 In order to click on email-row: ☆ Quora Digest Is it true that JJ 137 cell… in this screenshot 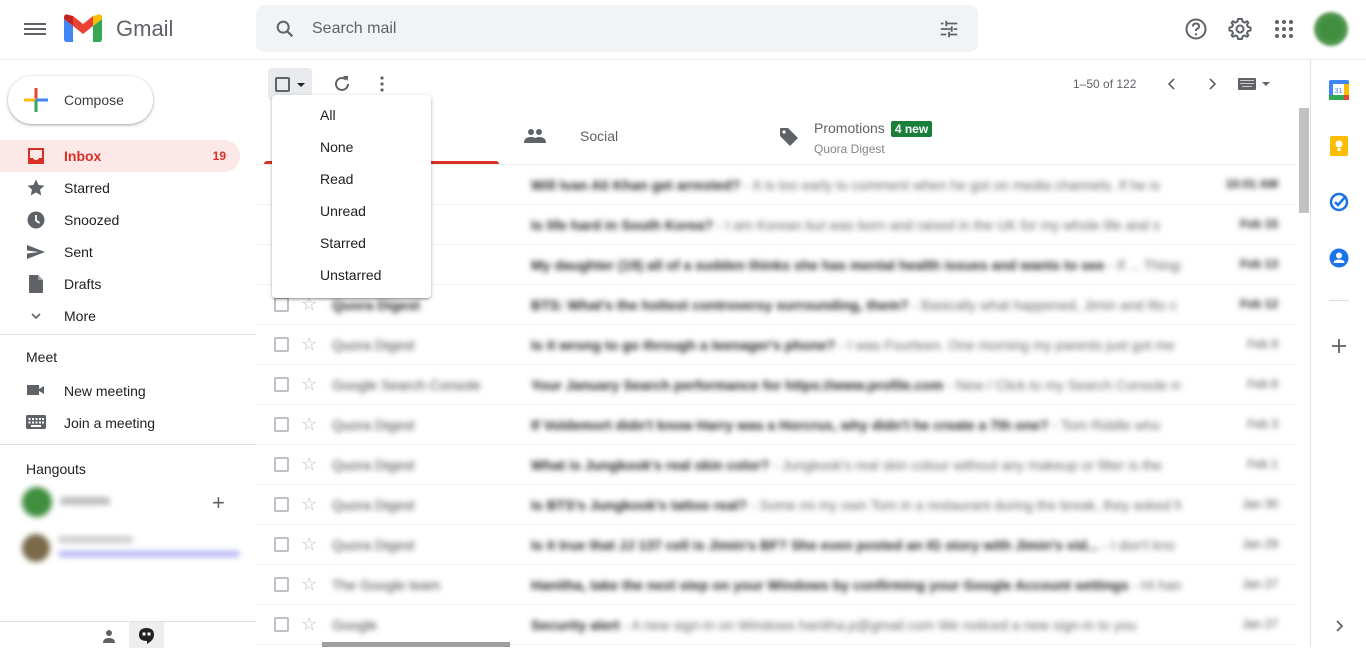, I will do `click(775, 545)`.